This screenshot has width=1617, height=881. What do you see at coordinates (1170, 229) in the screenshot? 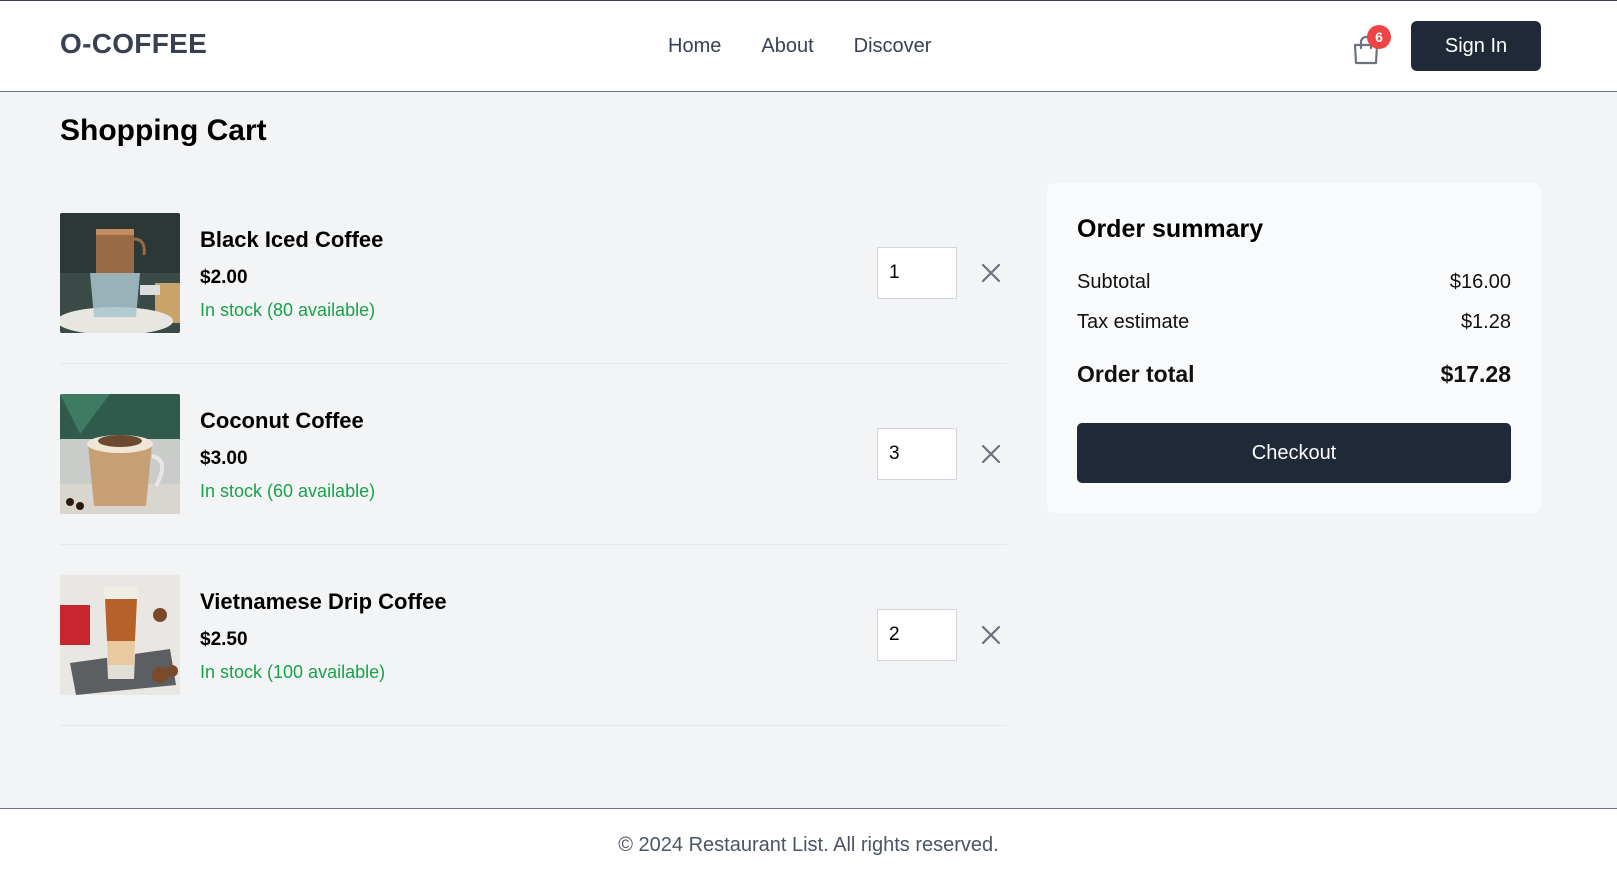
I see `order-summary-title: Order summary` at bounding box center [1170, 229].